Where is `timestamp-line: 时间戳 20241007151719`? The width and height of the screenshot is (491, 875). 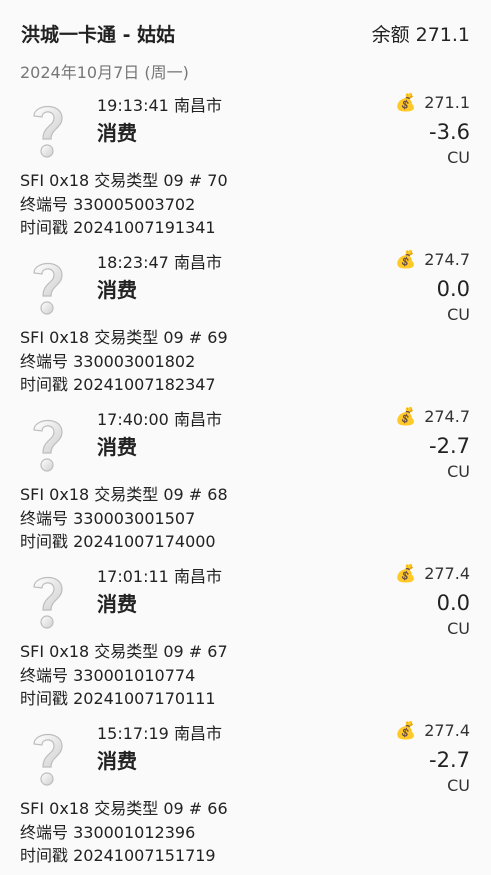
timestamp-line: 时间戳 20241007151719 is located at coordinates (118, 855).